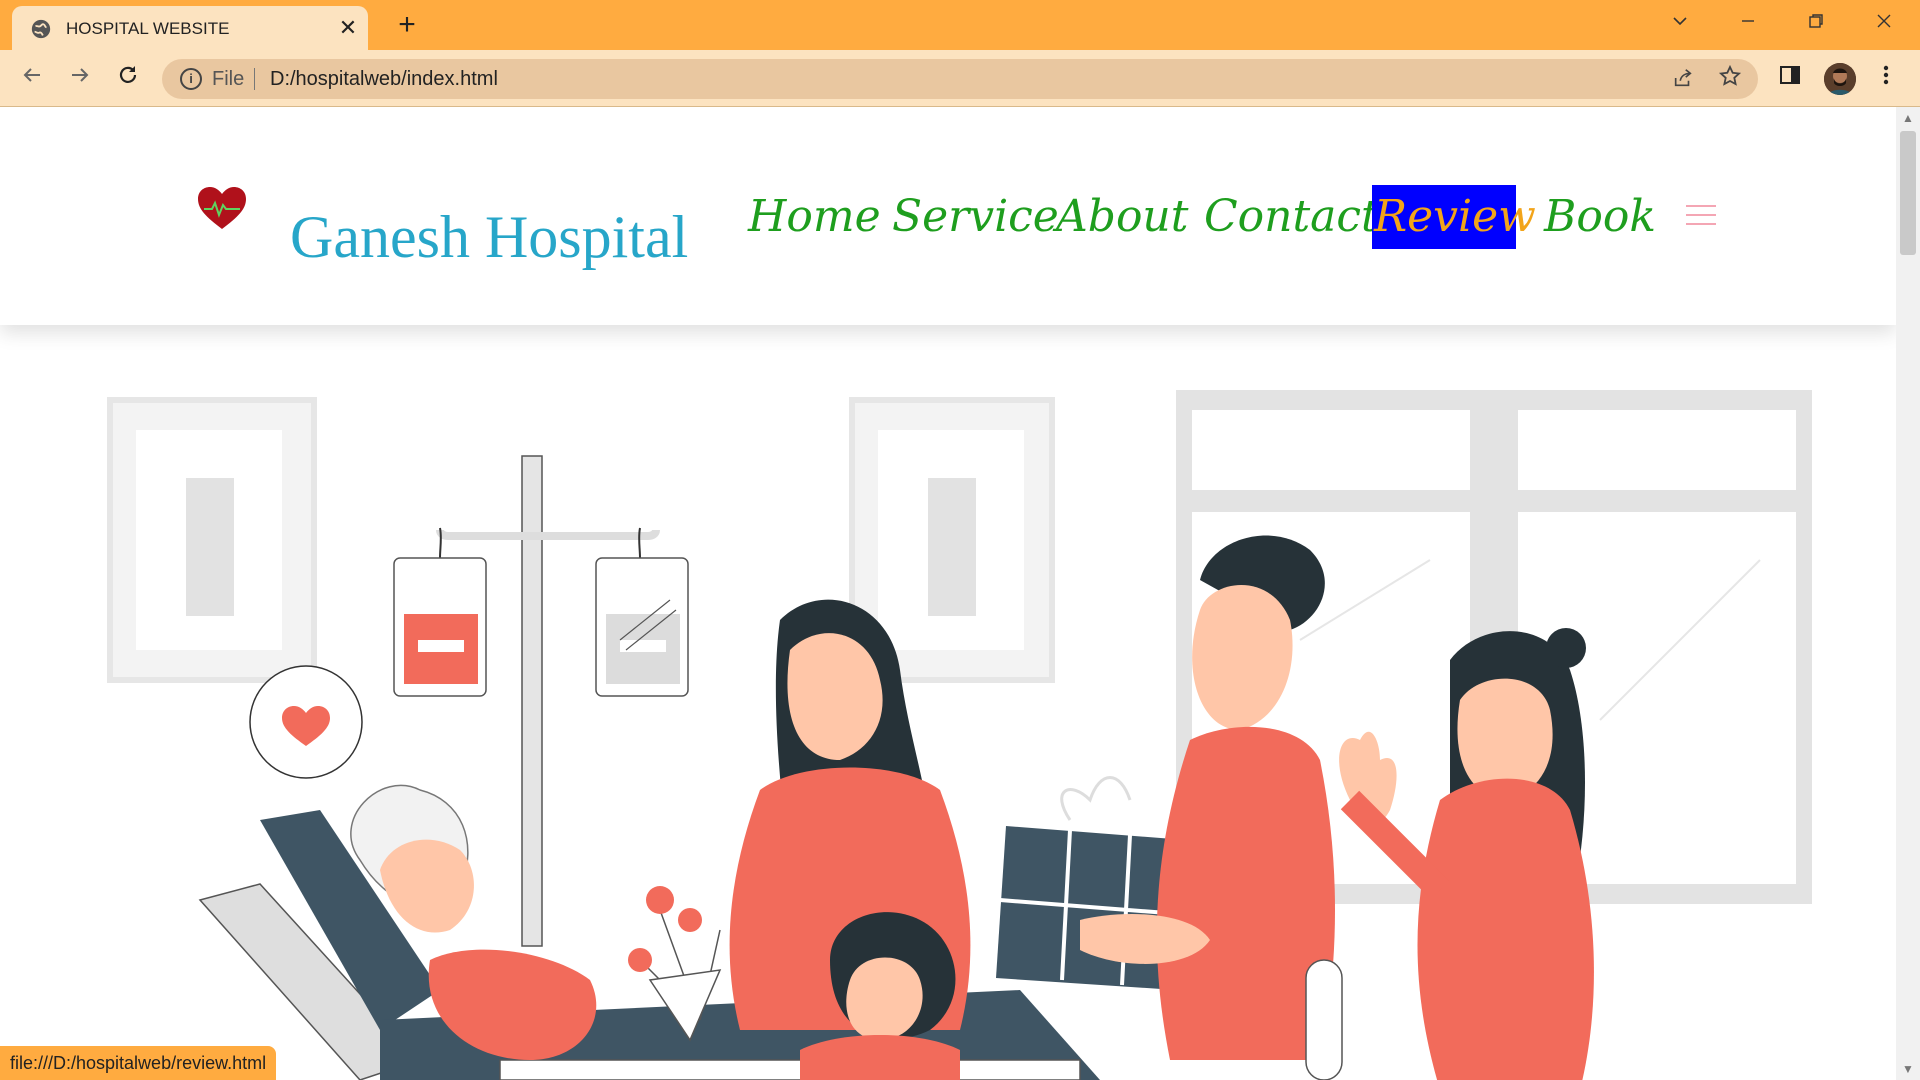 The image size is (1920, 1080). What do you see at coordinates (138, 1063) in the screenshot?
I see `status-url: file:///D:/hospitalweb/review.html` at bounding box center [138, 1063].